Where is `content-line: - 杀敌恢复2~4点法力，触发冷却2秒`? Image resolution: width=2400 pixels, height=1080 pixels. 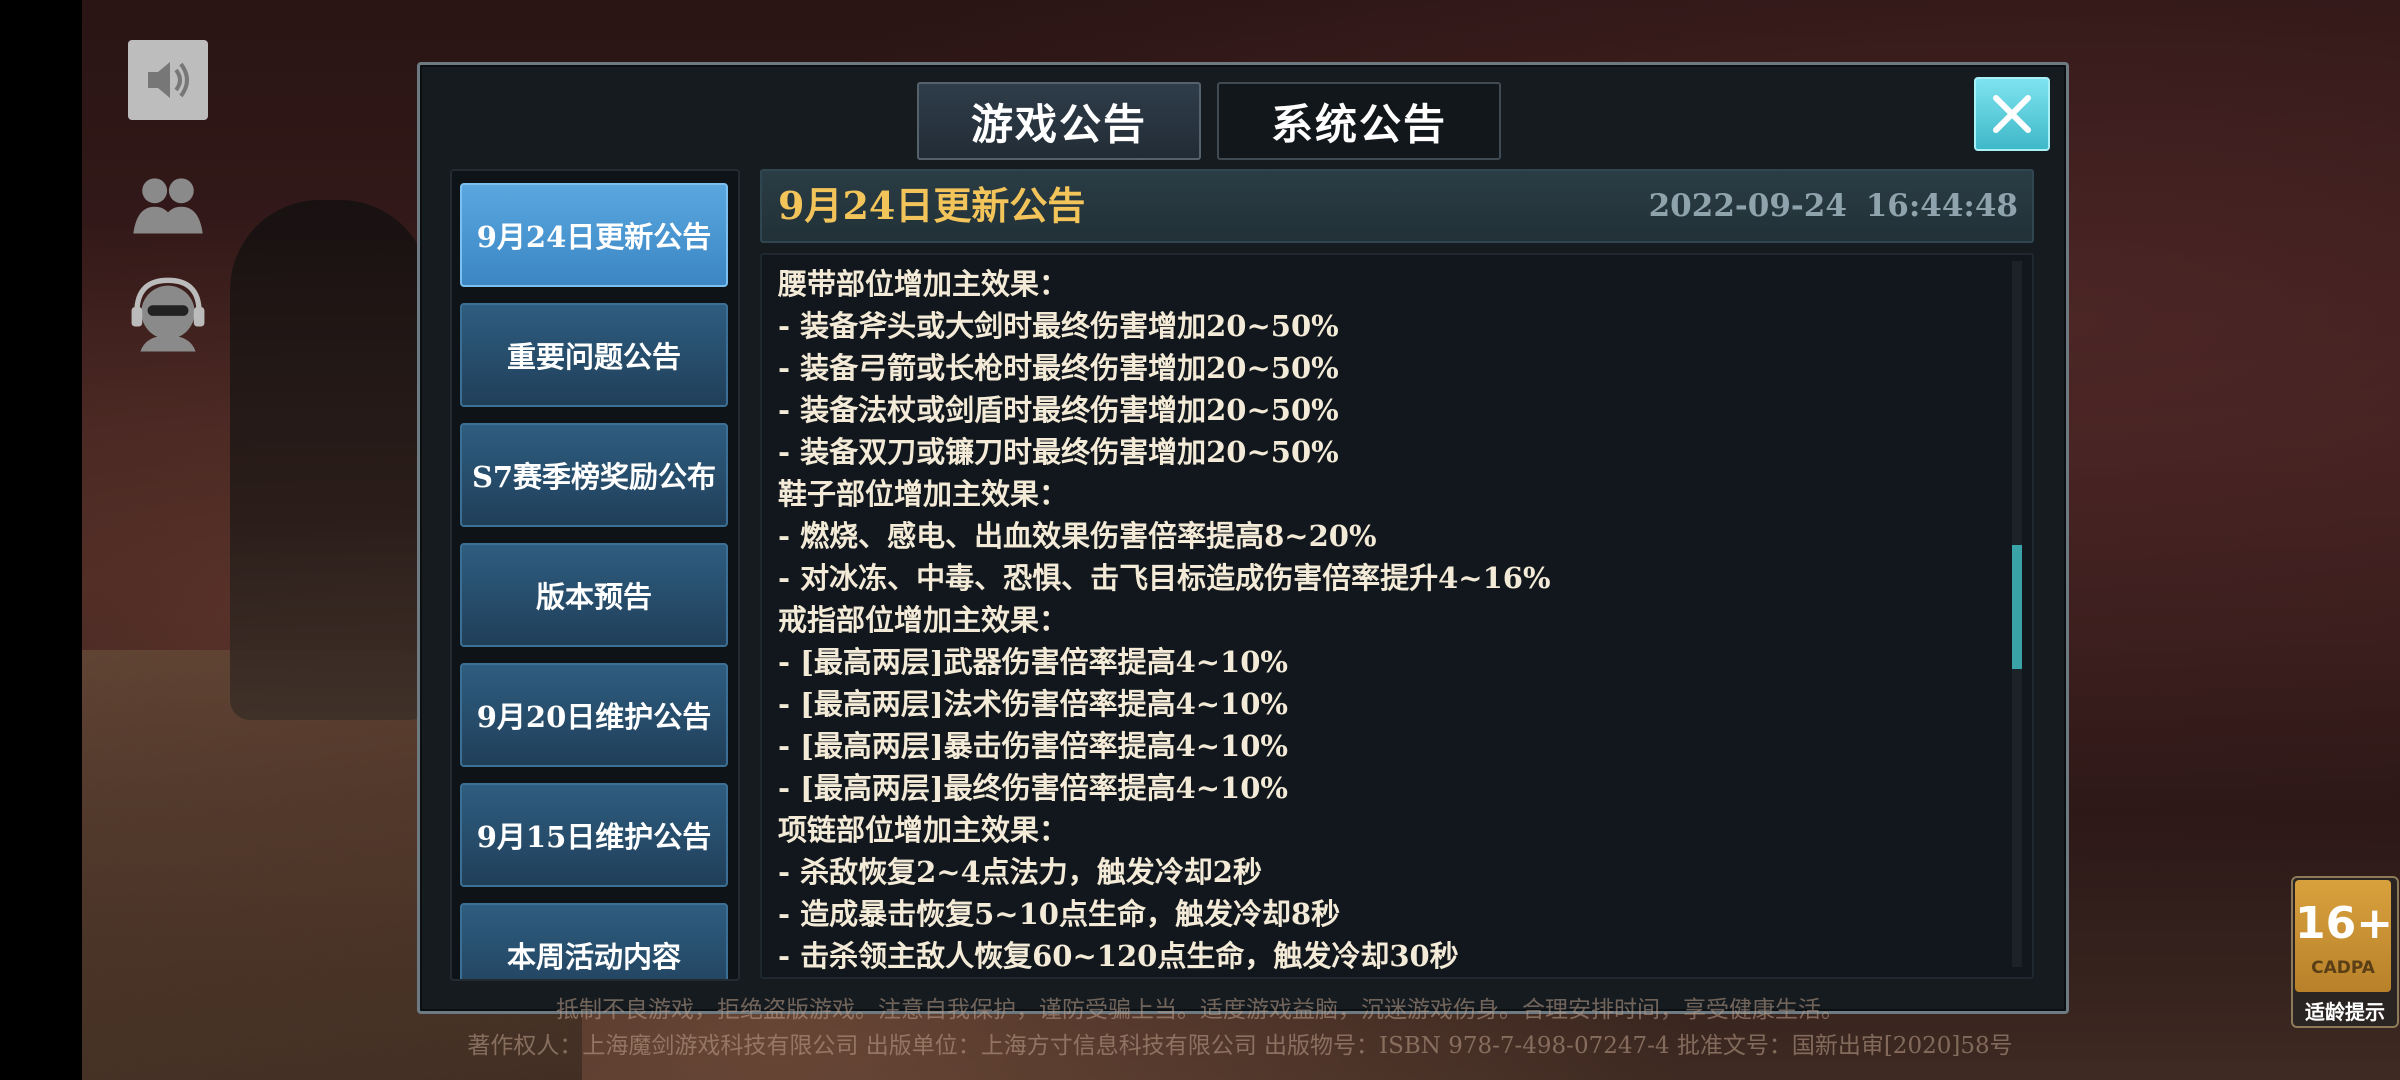
content-line: - 杀敌恢复2~4点法力，触发冷却2秒 is located at coordinates (1020, 872).